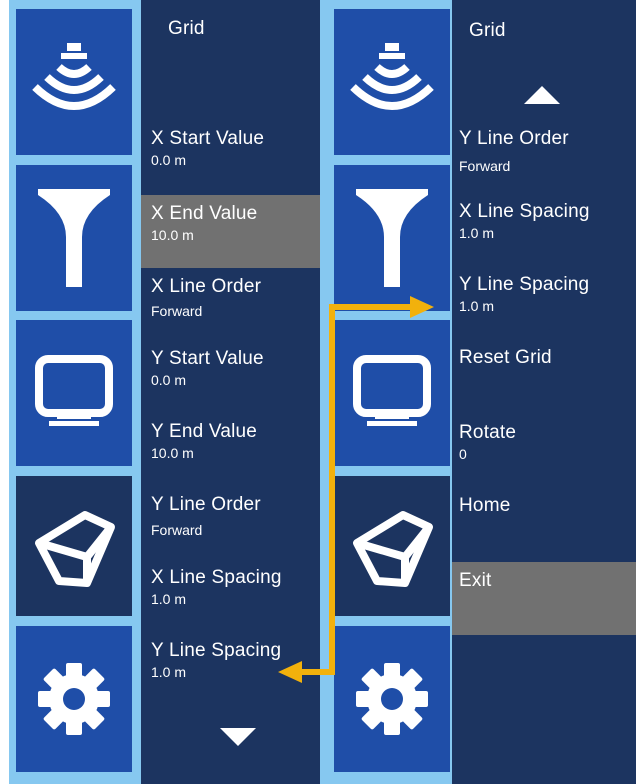 The width and height of the screenshot is (638, 784). I want to click on connector-arrow, so click(356, 489).